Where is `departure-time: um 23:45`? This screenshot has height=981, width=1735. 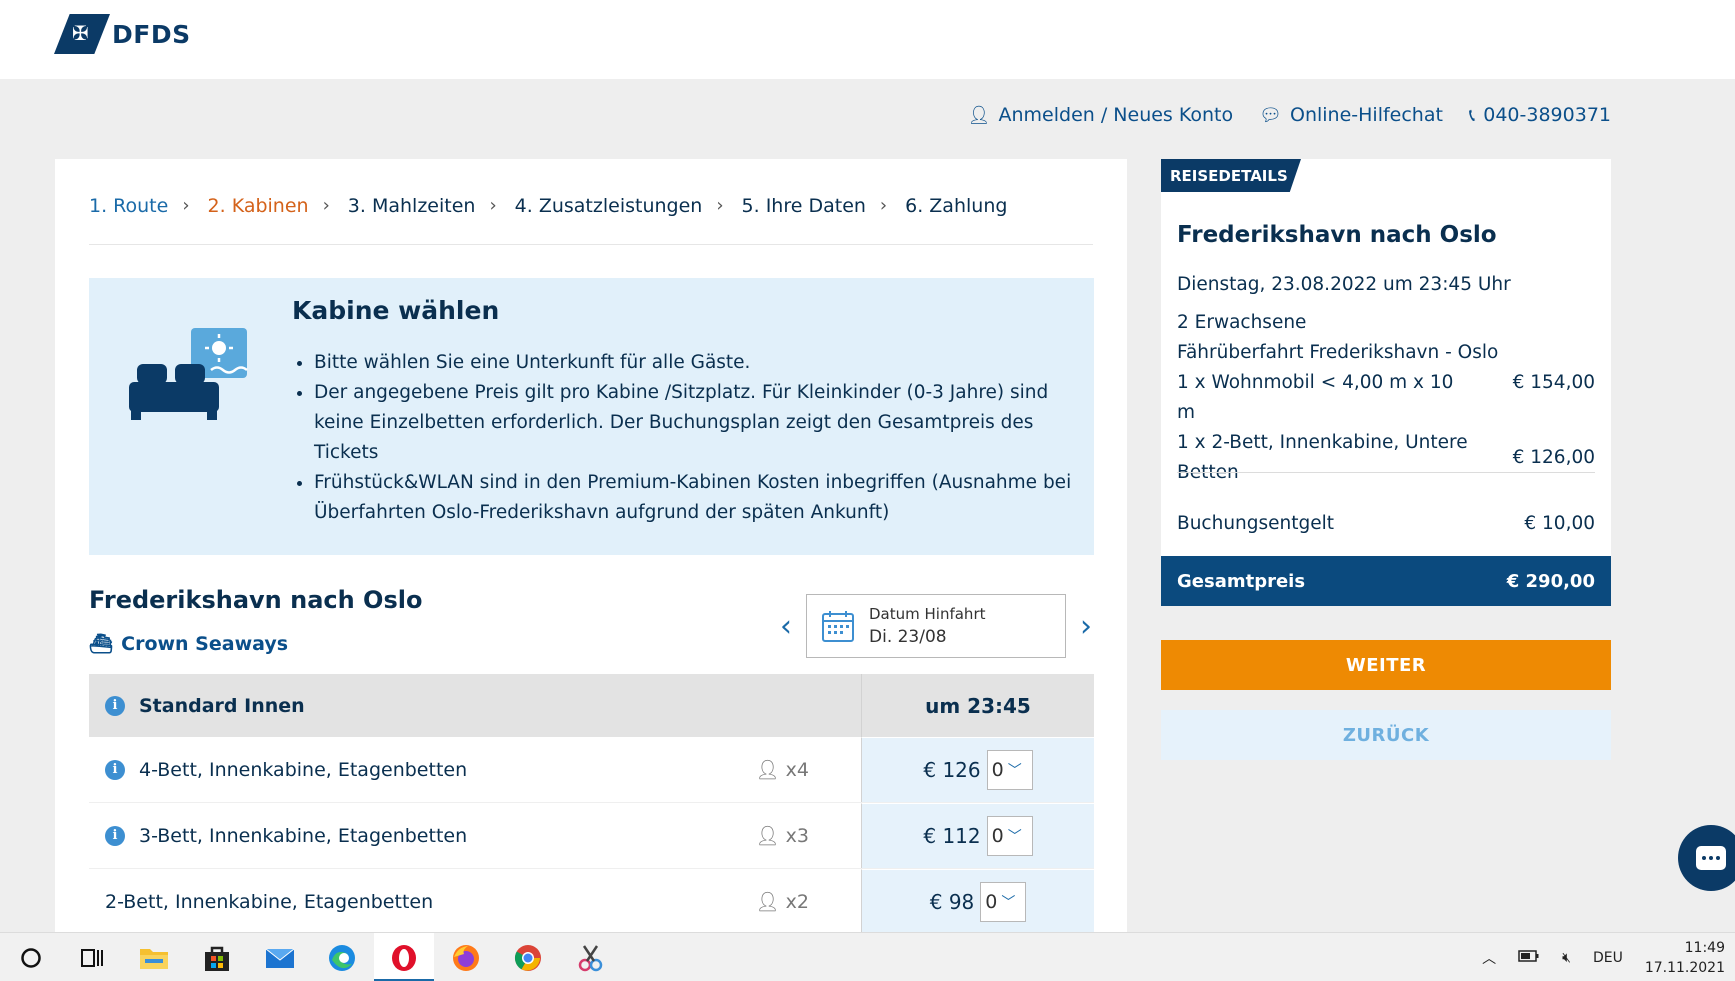 departure-time: um 23:45 is located at coordinates (977, 705).